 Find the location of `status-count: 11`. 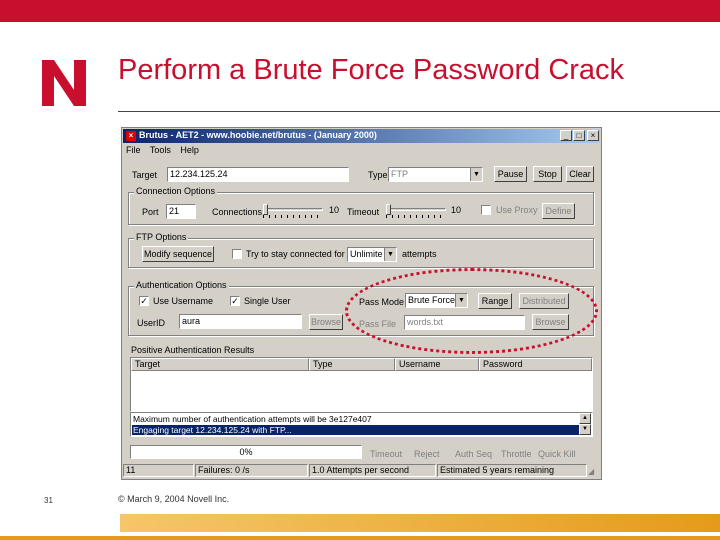

status-count: 11 is located at coordinates (158, 470).